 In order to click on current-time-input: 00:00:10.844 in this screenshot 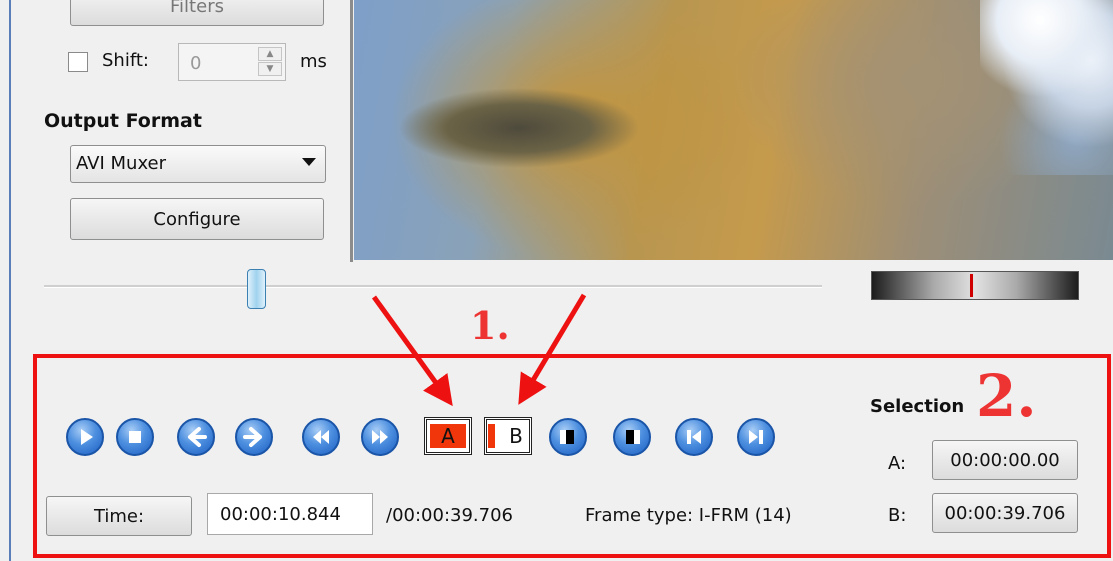, I will do `click(290, 514)`.